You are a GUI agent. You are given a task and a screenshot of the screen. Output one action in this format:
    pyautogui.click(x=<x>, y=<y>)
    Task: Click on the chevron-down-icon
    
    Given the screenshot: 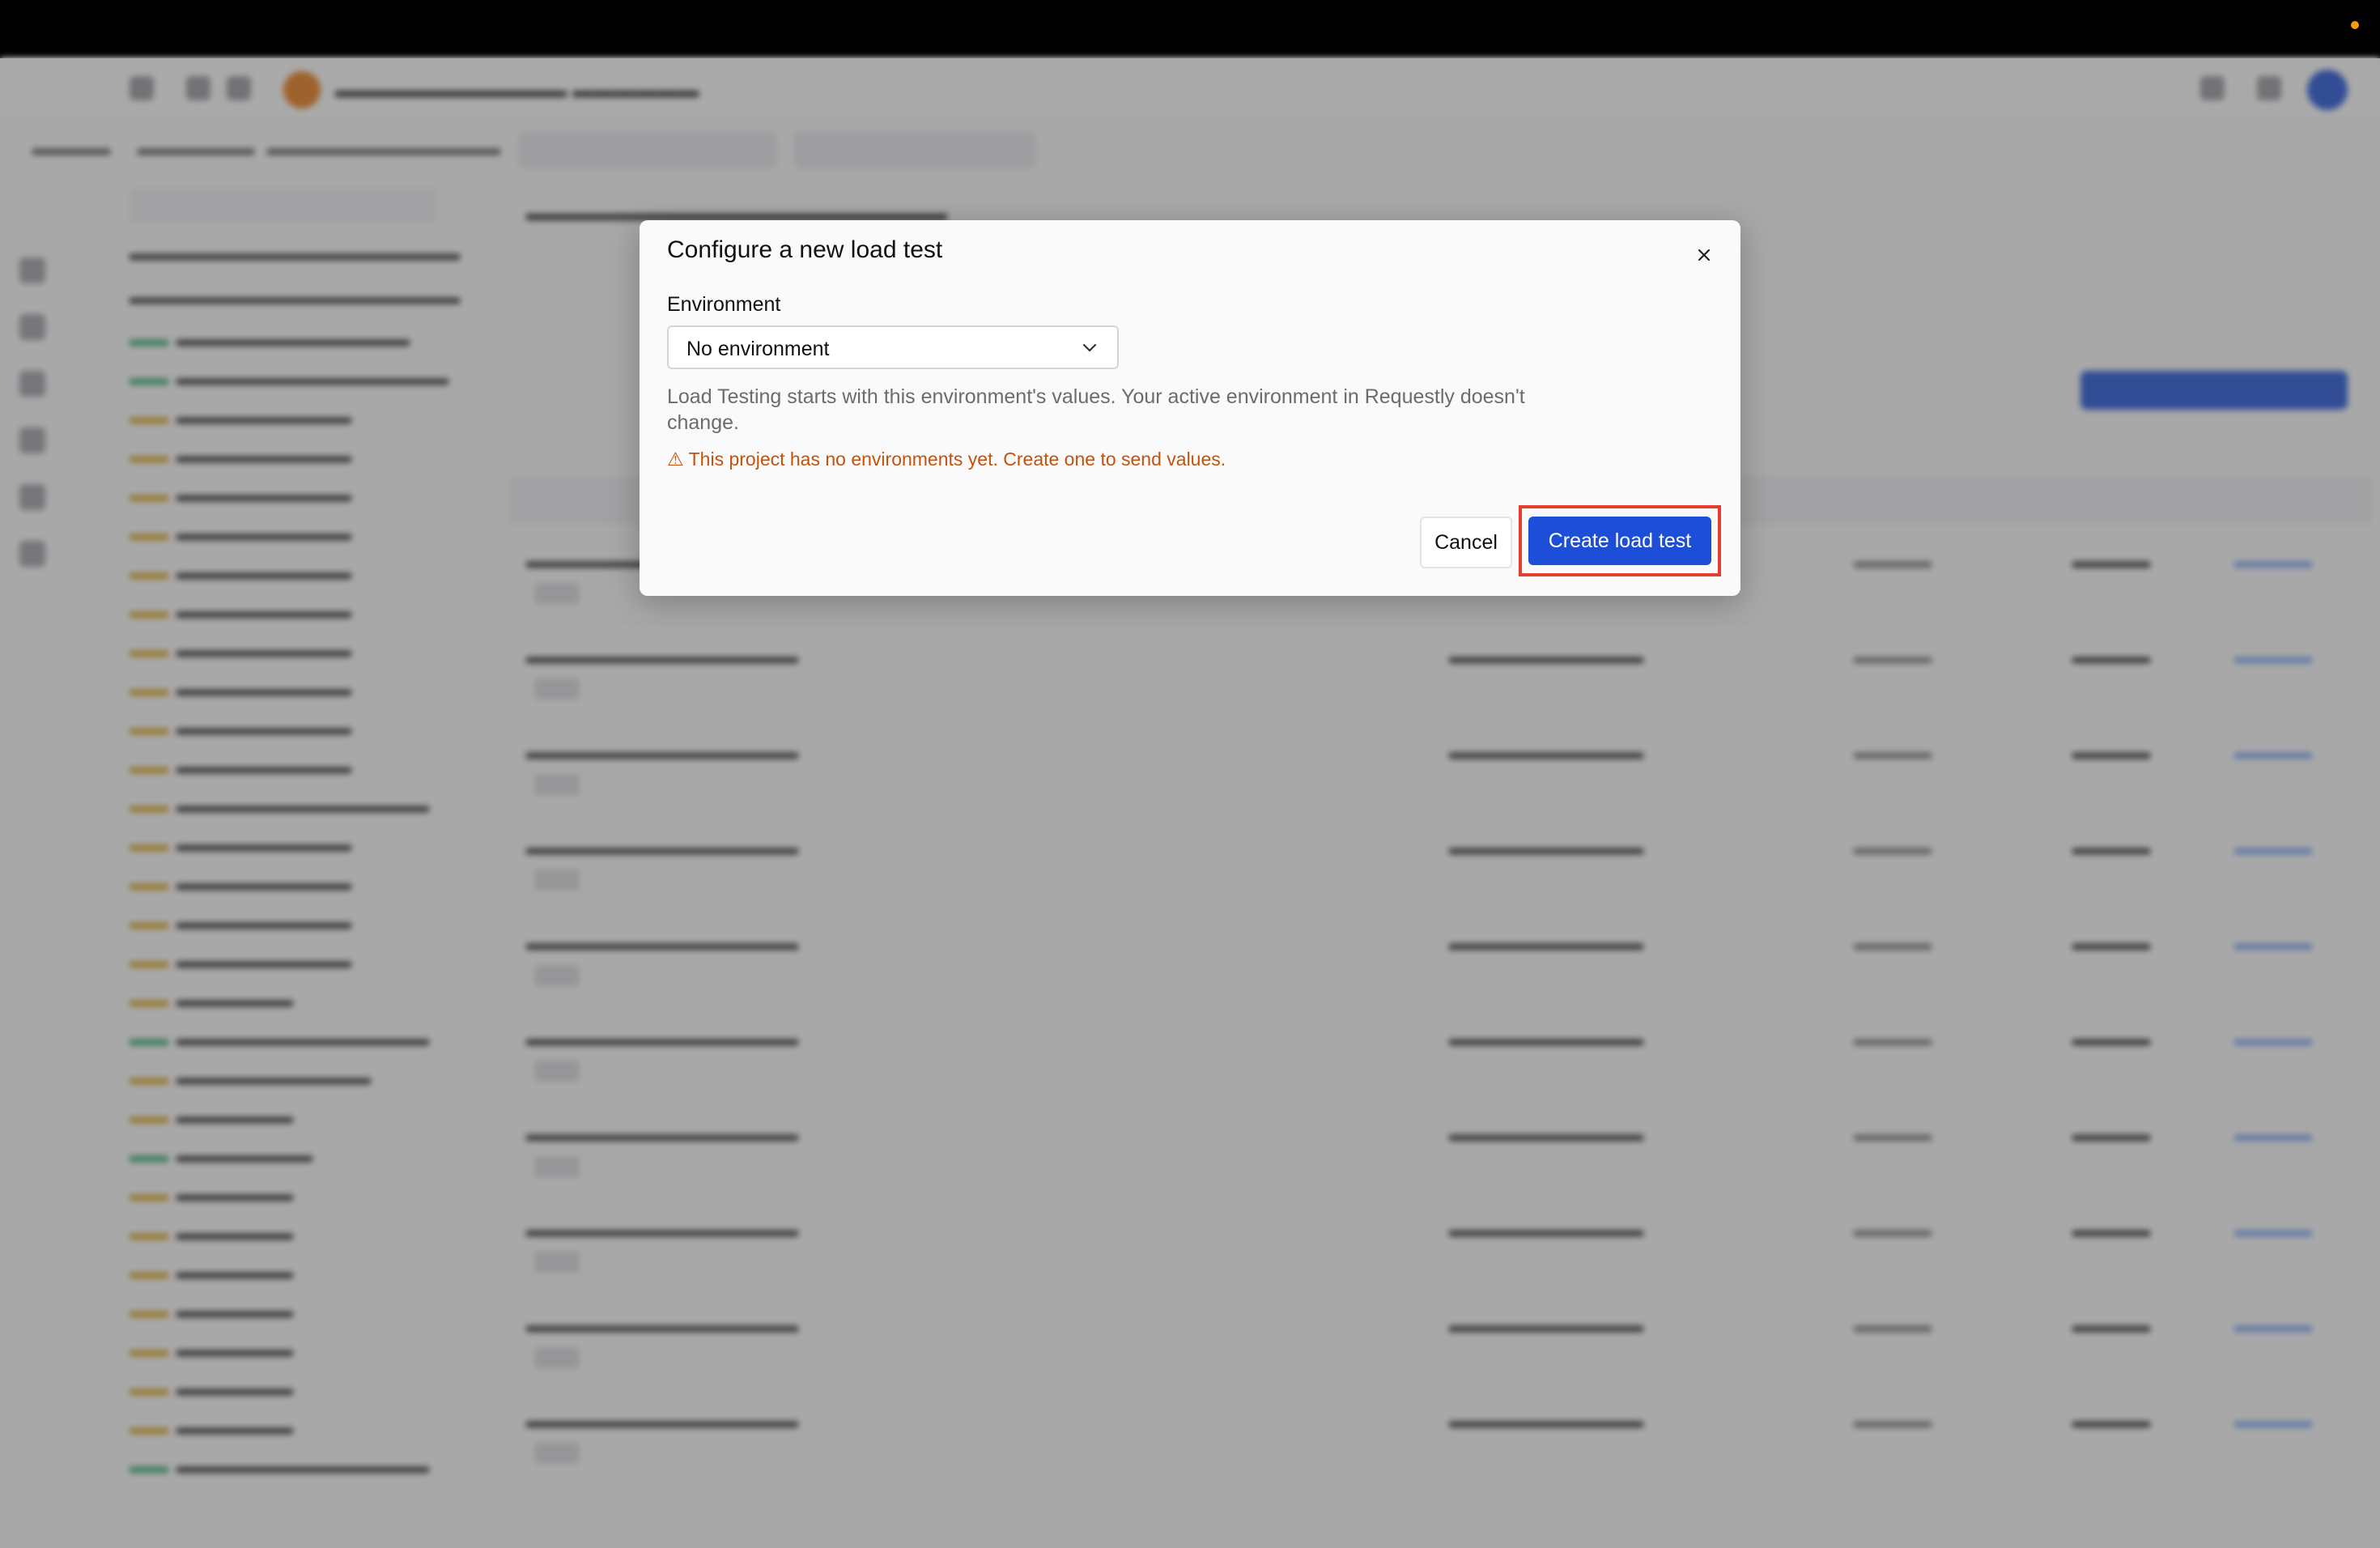 What is the action you would take?
    pyautogui.click(x=1090, y=347)
    